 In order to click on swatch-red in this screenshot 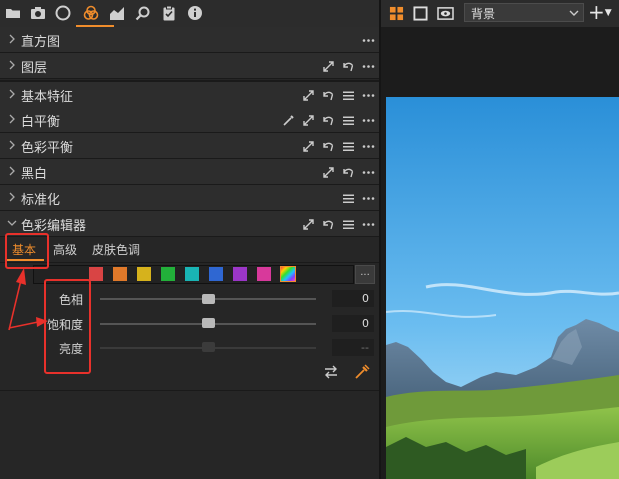, I will do `click(96, 274)`.